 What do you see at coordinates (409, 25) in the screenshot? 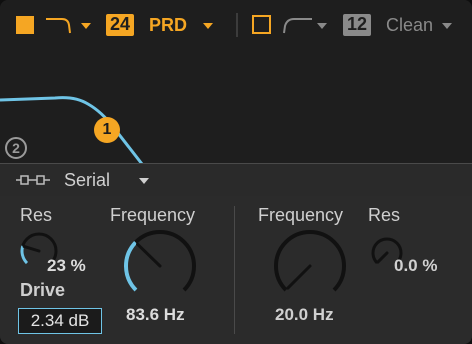
I see `filter2-circuit-label: Clean` at bounding box center [409, 25].